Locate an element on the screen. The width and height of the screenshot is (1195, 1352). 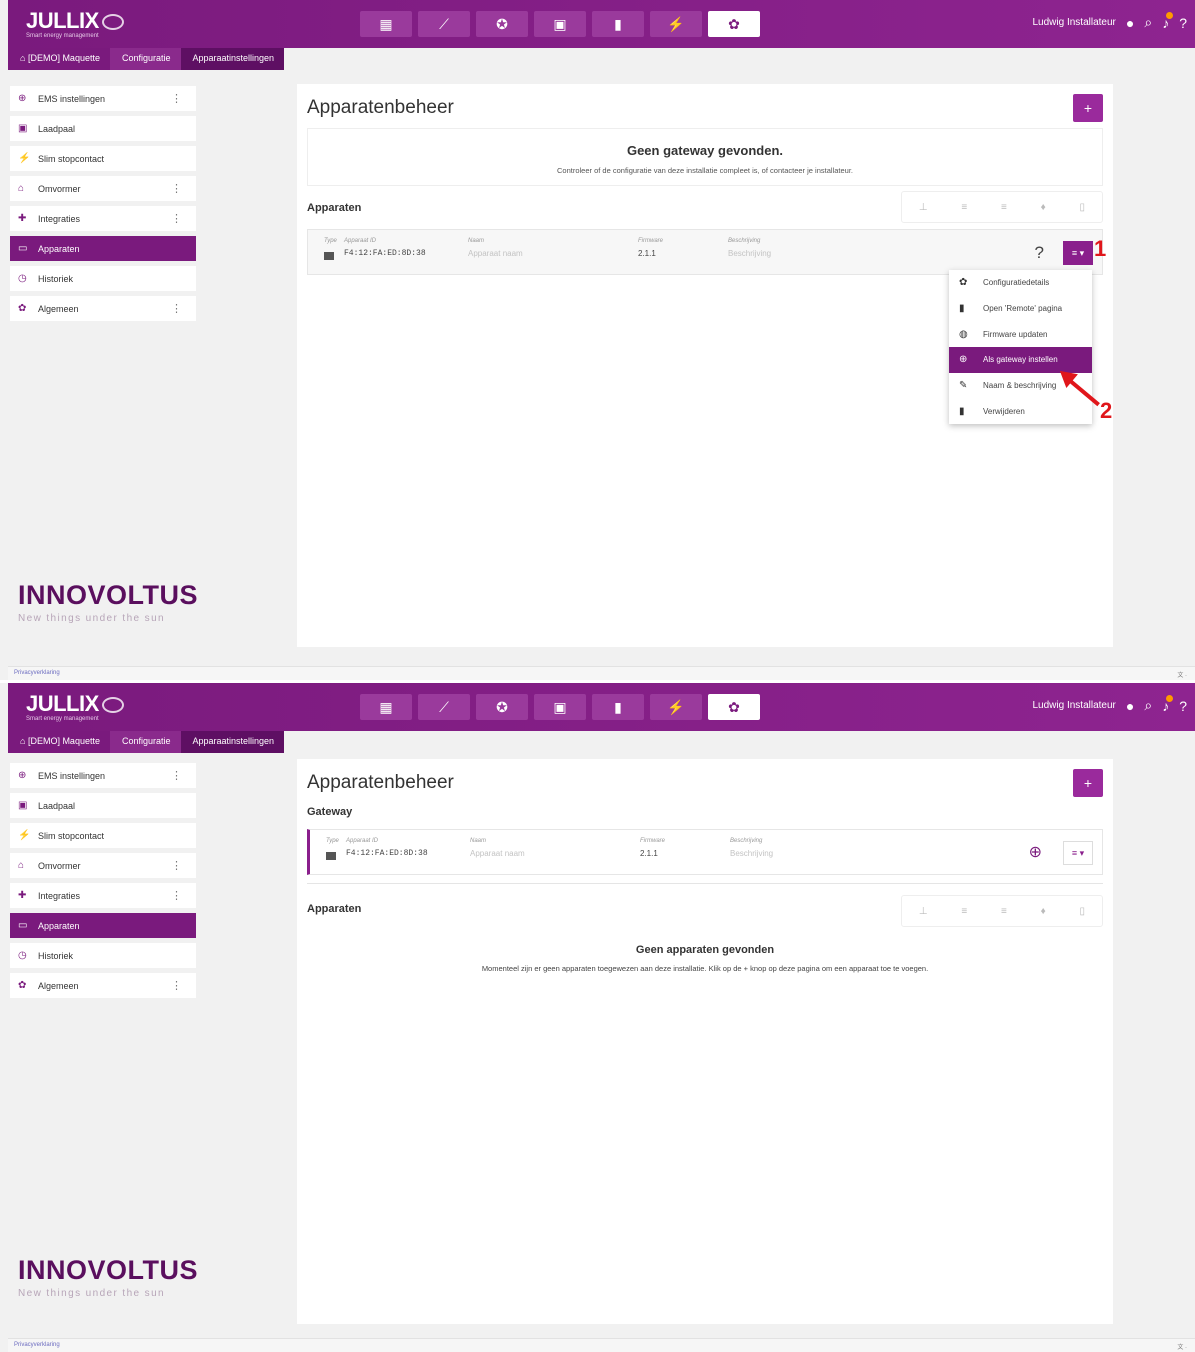
devices-section-title: Apparaten is located at coordinates (334, 208).